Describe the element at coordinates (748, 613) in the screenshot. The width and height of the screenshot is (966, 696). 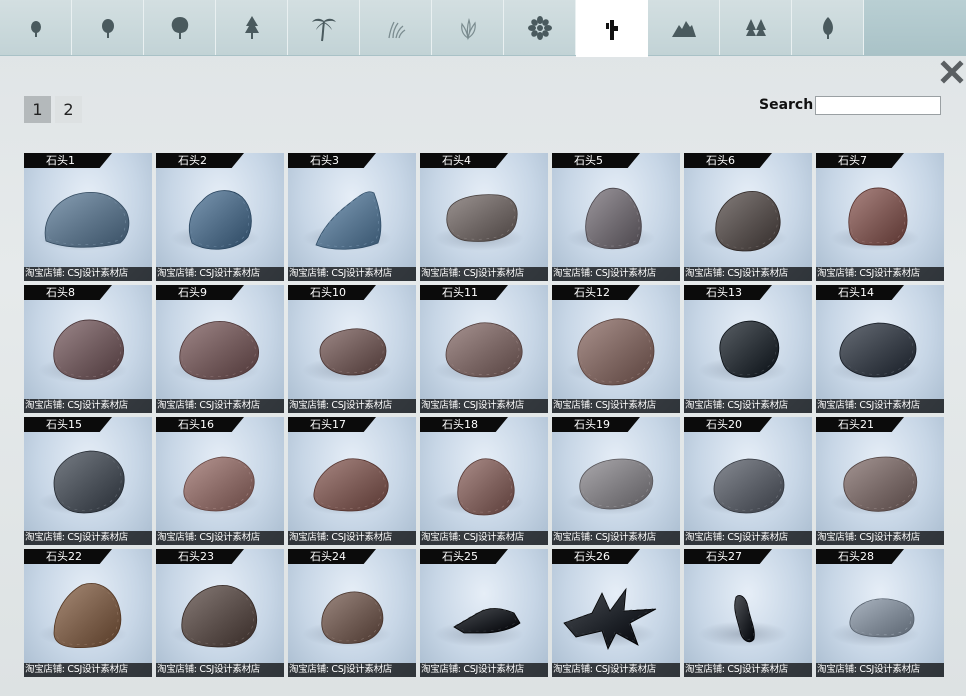
I see `rock-thumbnail: 石头27 淘宝店铺: CSJ设计素材店` at that location.